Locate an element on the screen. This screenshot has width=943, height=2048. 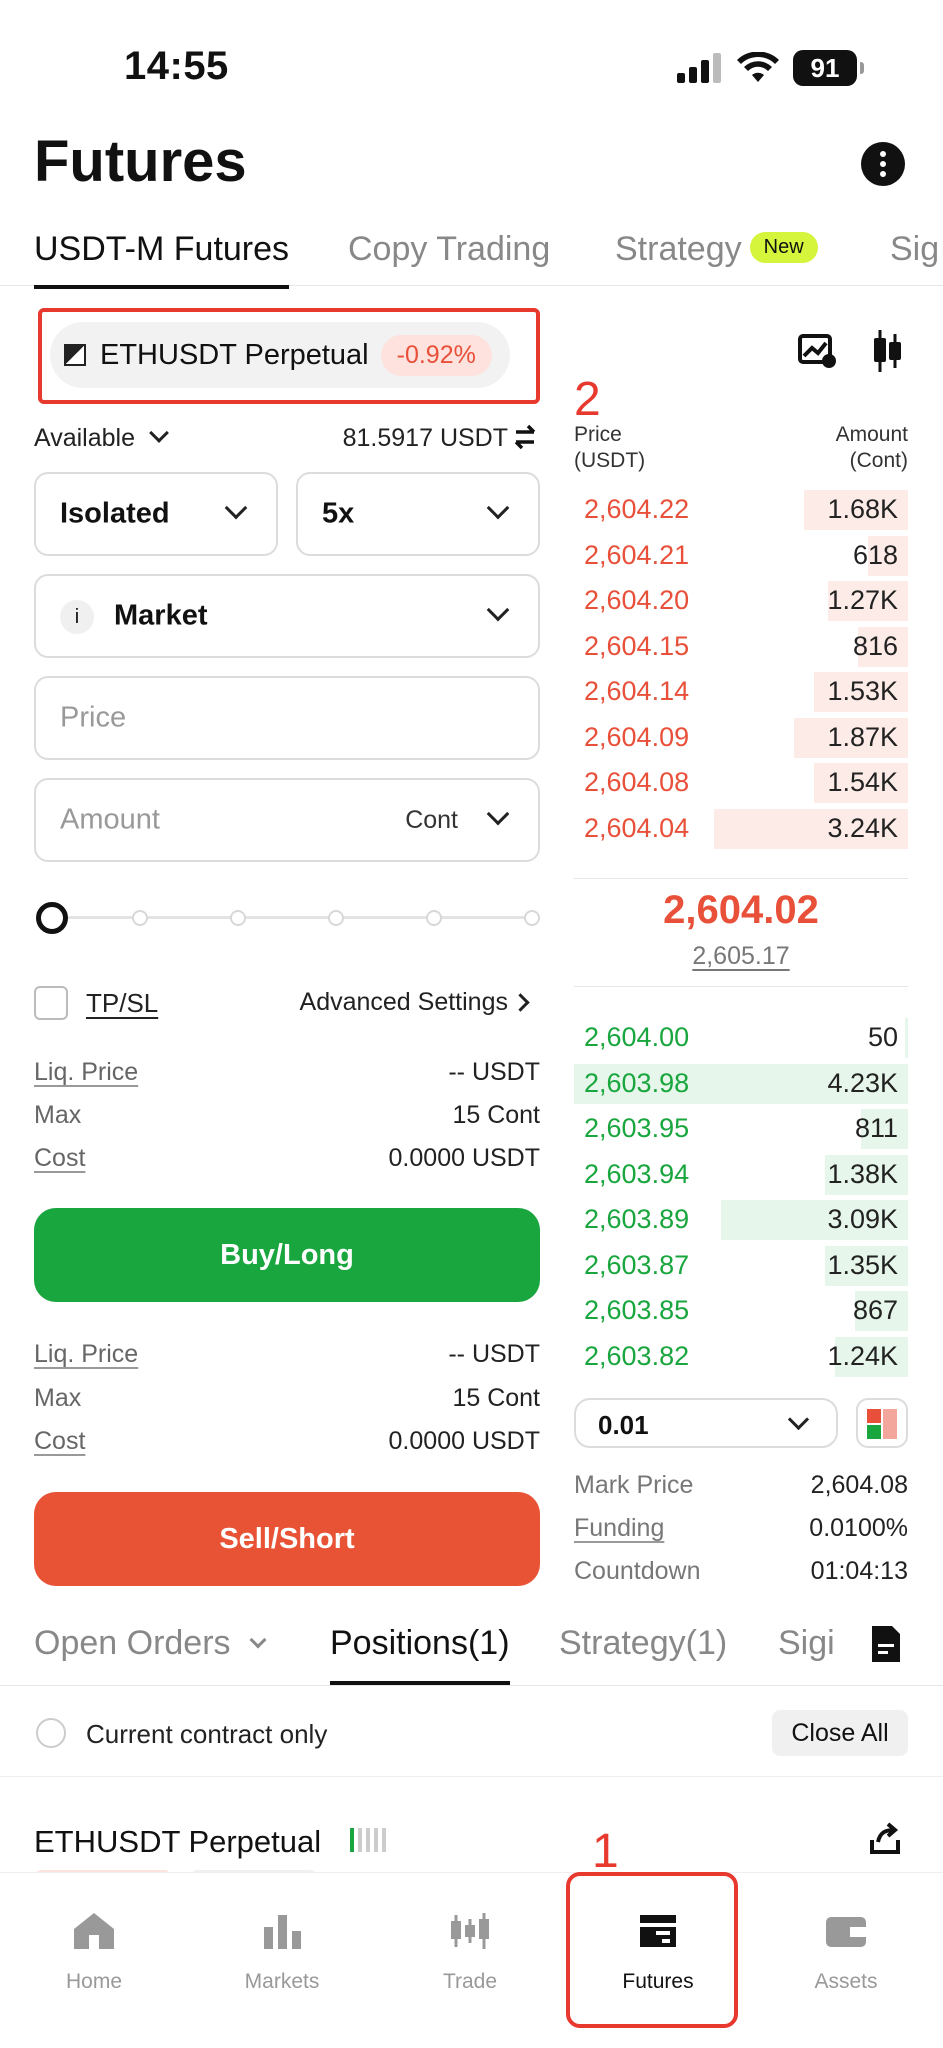
symbol-highlight-box: ETHUSDT Perpetual -0.92% is located at coordinates (289, 356).